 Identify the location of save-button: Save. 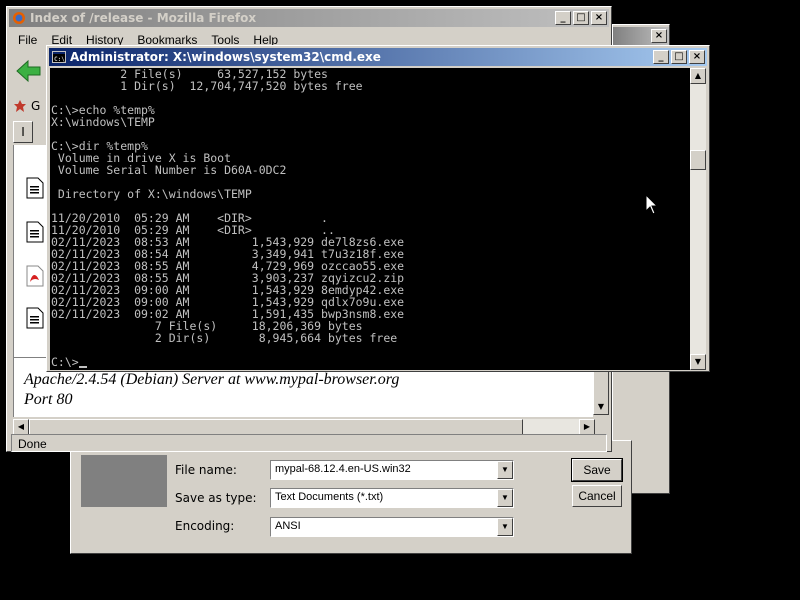
(597, 470).